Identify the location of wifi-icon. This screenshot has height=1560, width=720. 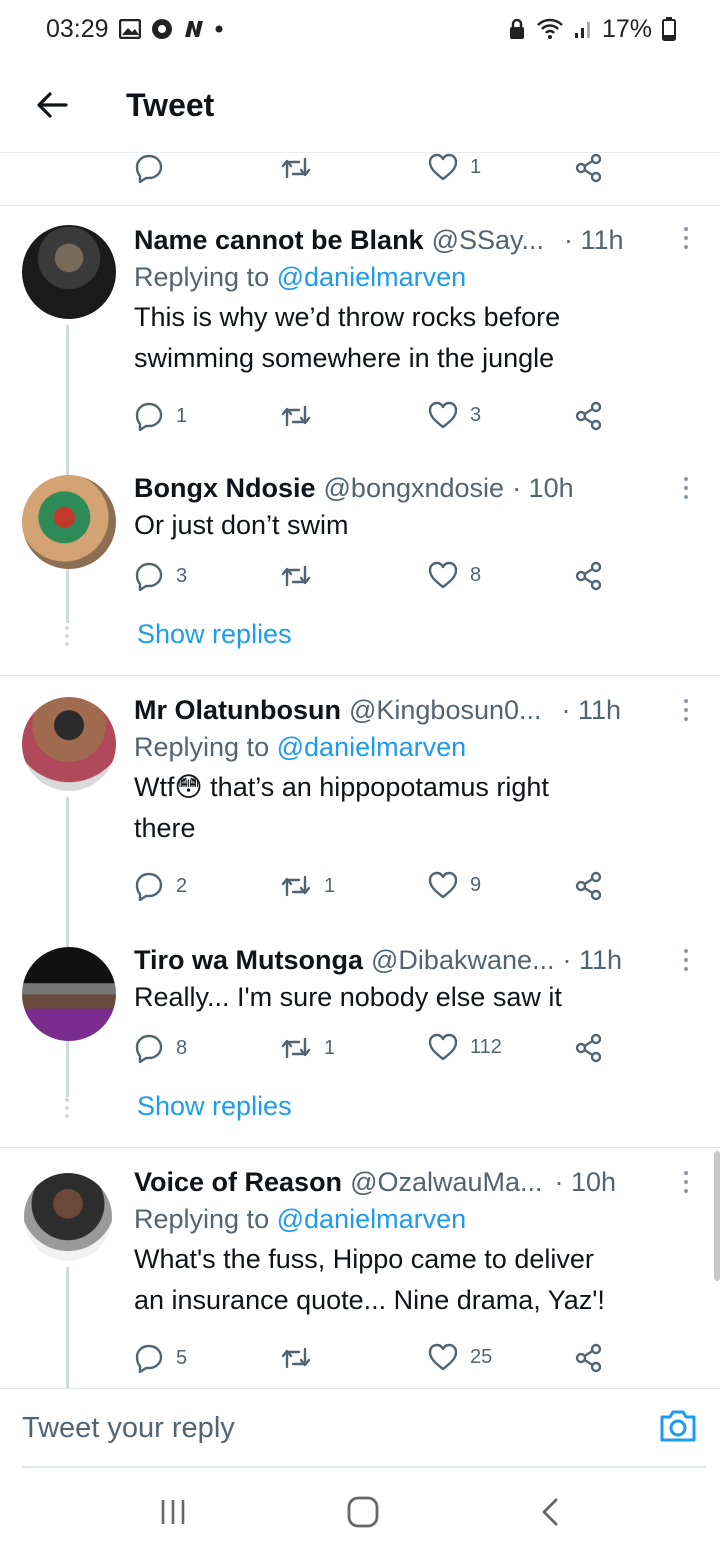
(550, 29).